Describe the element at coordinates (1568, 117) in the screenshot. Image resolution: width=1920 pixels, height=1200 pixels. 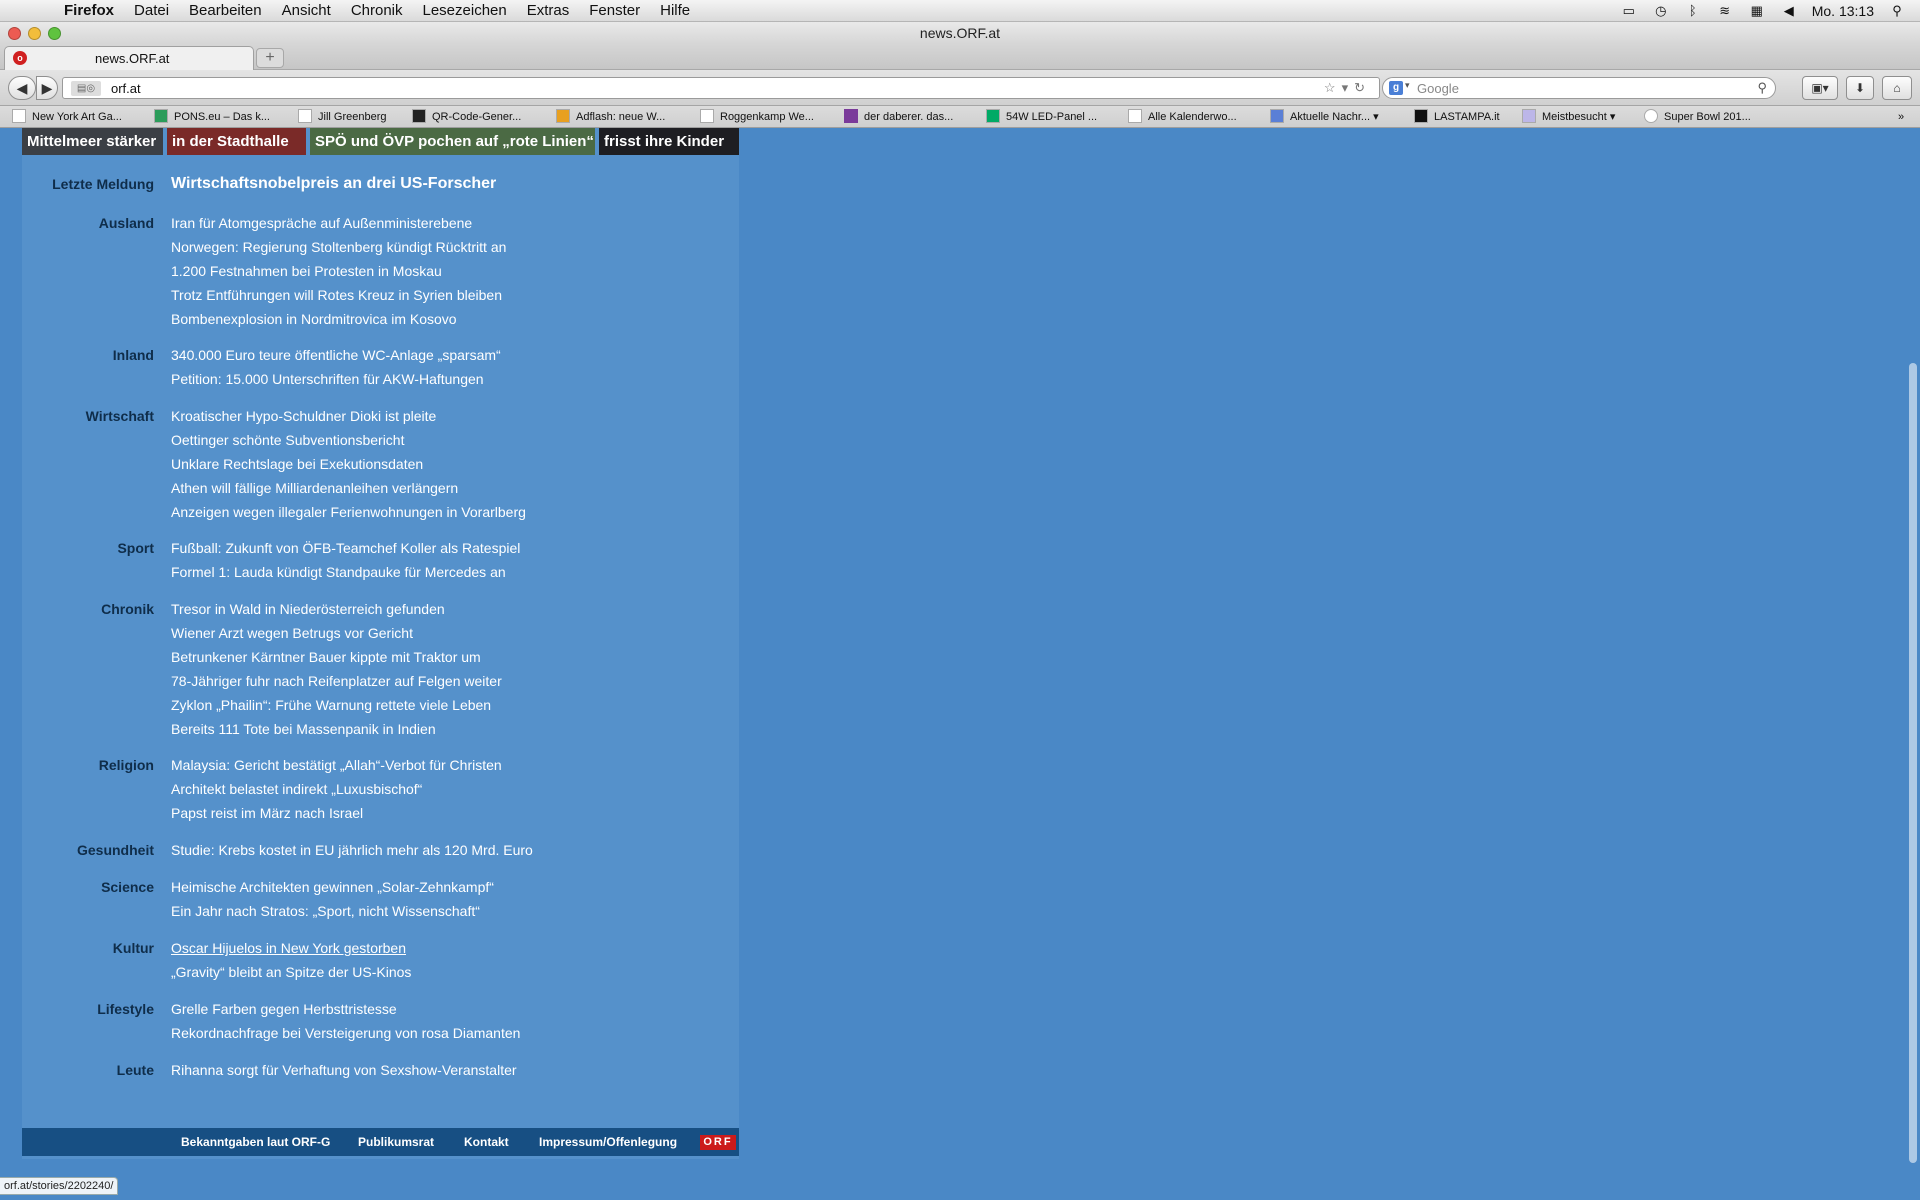
I see `bookmark-folder: Meistbesucht ▾` at that location.